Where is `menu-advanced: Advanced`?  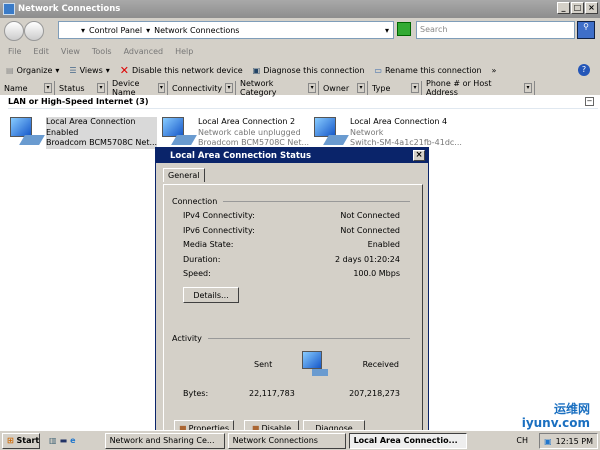 menu-advanced: Advanced is located at coordinates (144, 51).